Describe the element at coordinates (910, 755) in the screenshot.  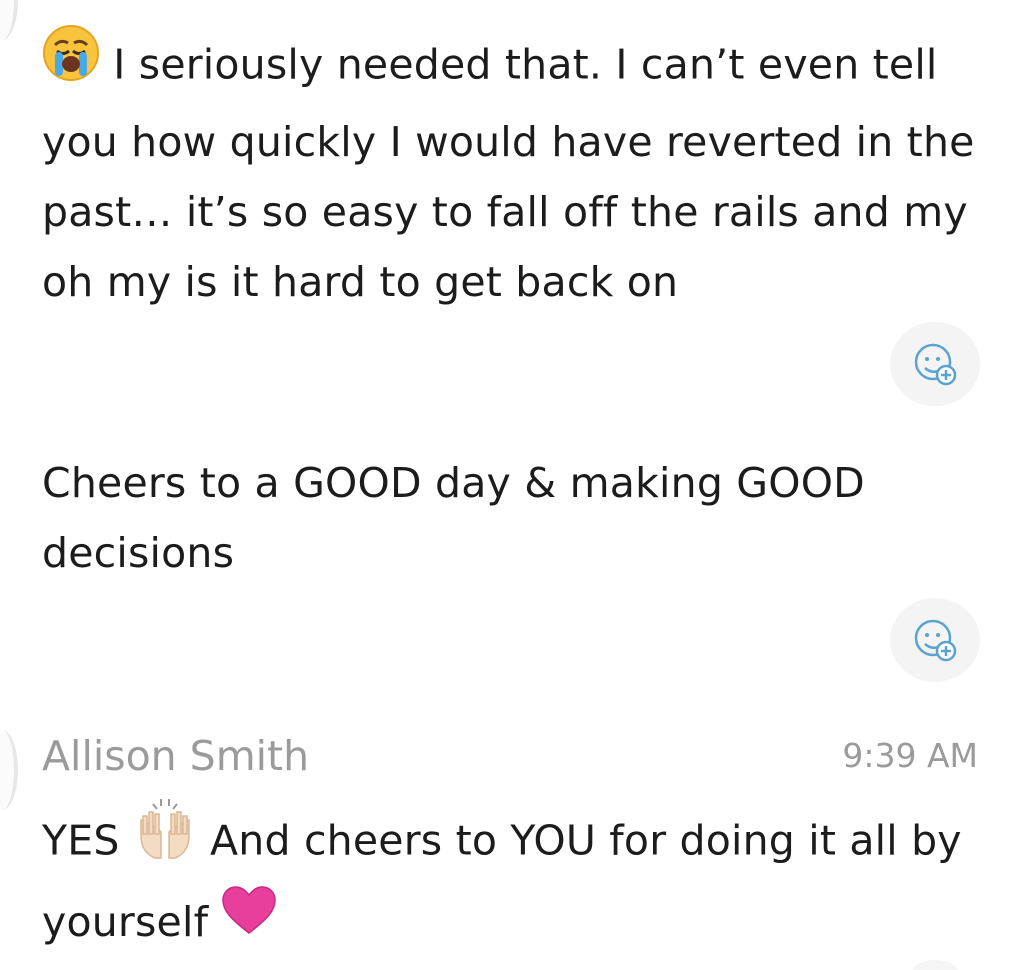
I see `message-timestamp: 9:39 AM` at that location.